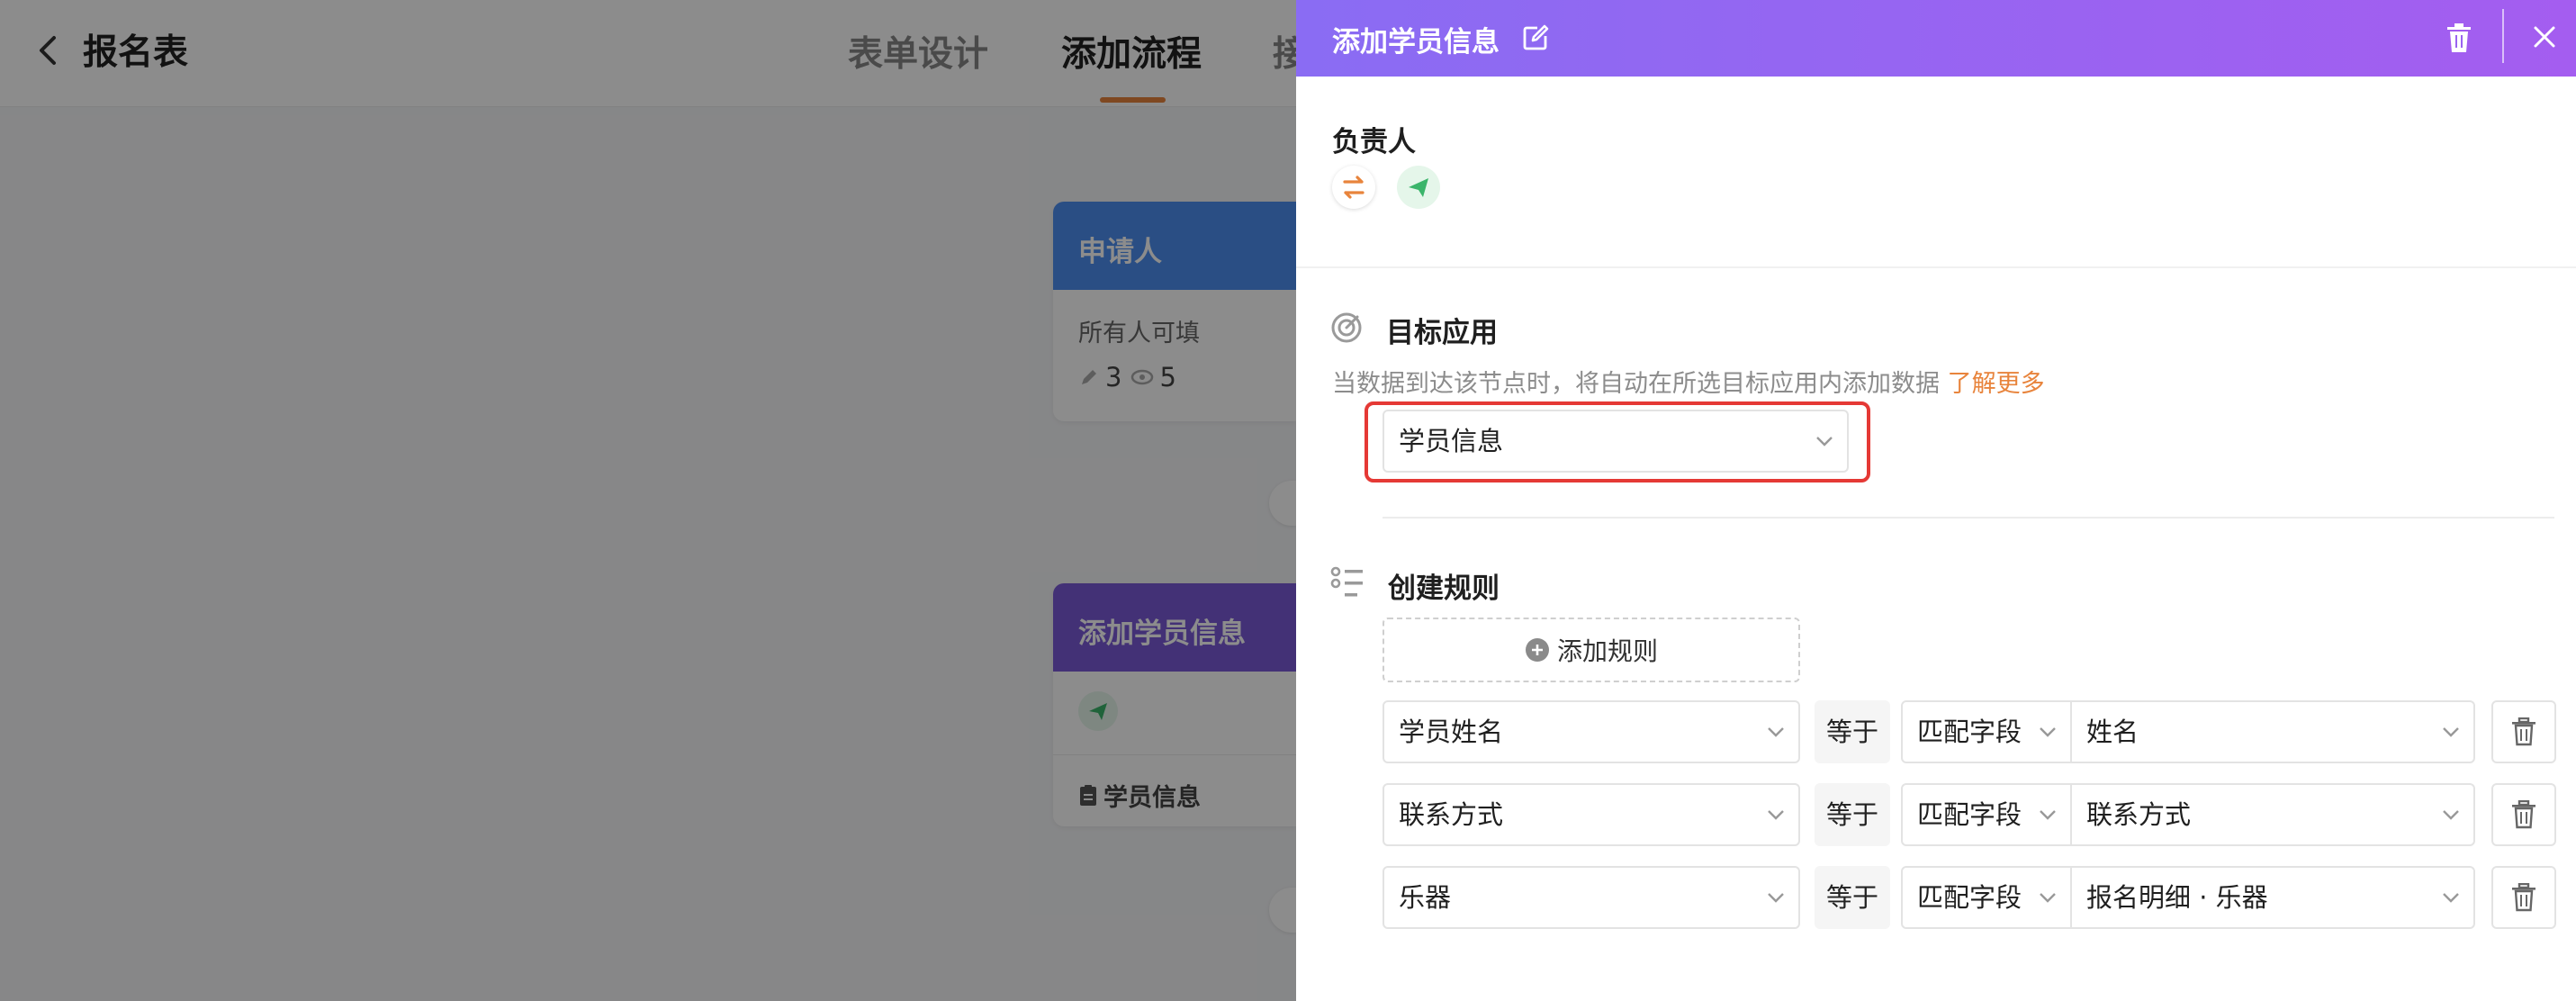 The image size is (2576, 1001). Describe the element at coordinates (2503, 36) in the screenshot. I see `header-divider` at that location.